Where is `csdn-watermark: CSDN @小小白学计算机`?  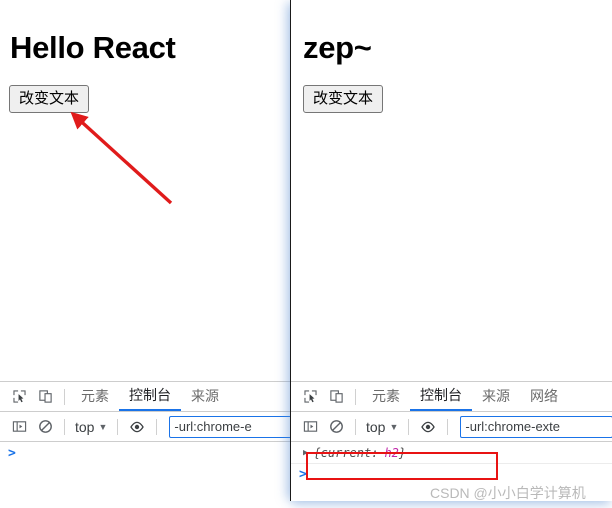
csdn-watermark: CSDN @小小白学计算机 is located at coordinates (508, 493).